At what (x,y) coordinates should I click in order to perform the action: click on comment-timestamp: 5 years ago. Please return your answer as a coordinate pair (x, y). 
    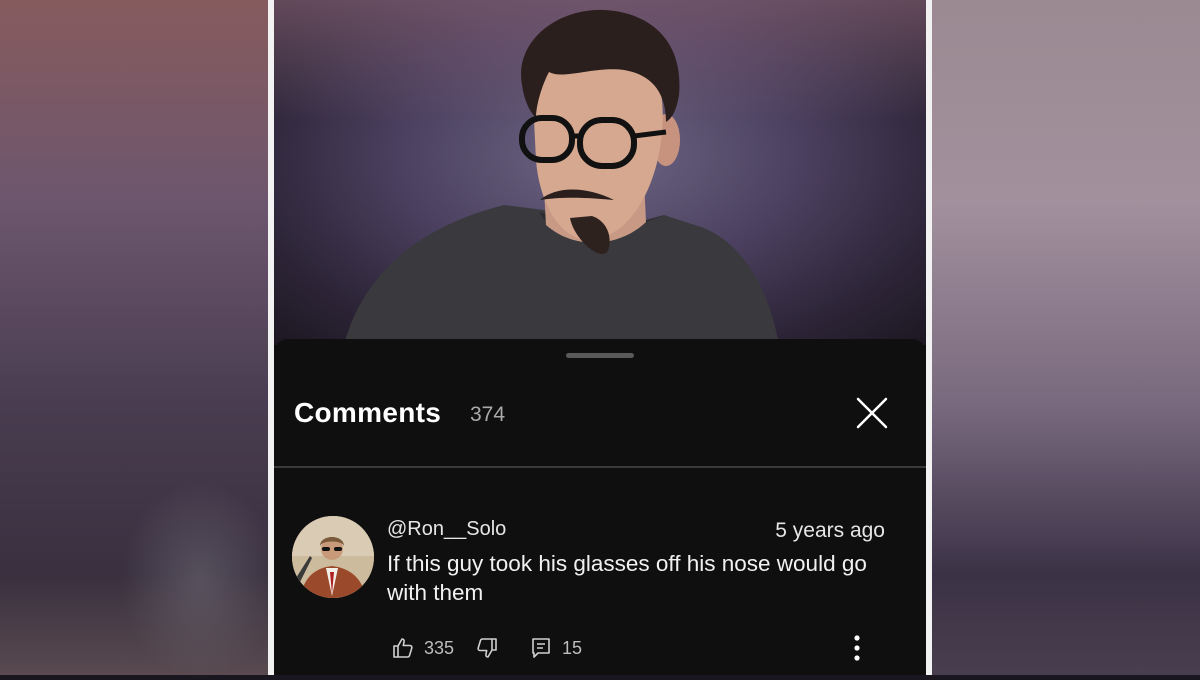
    Looking at the image, I should click on (830, 530).